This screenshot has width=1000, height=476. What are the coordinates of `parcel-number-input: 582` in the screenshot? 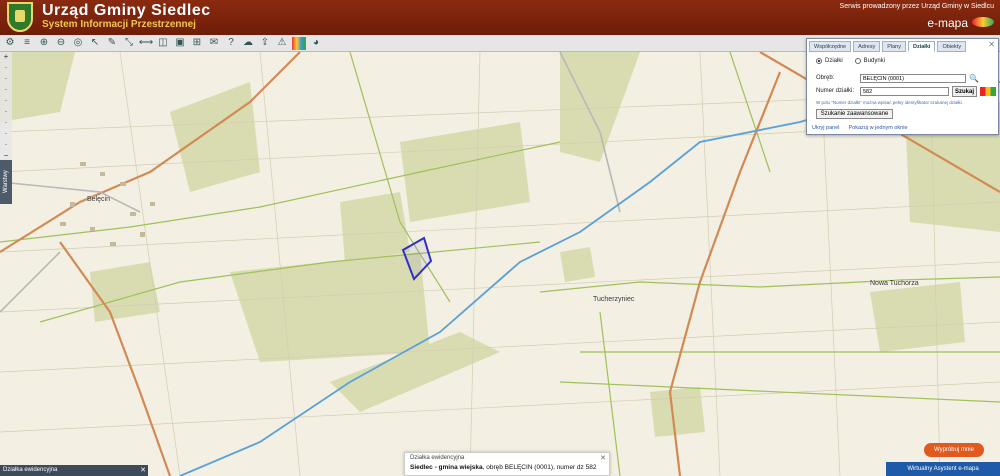 It's located at (904, 91).